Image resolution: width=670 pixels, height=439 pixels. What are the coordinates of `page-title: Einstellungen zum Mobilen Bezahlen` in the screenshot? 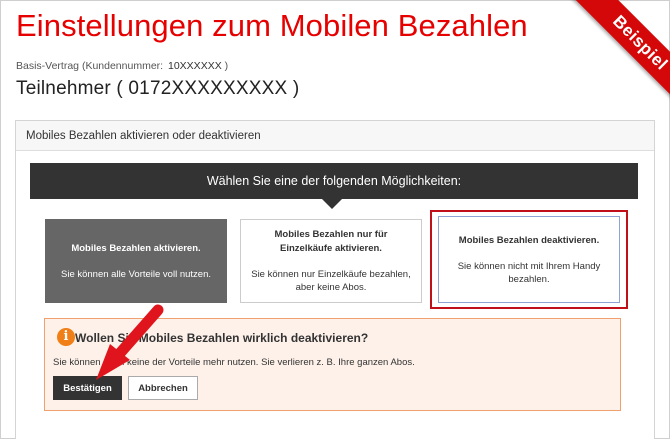 It's located at (272, 25).